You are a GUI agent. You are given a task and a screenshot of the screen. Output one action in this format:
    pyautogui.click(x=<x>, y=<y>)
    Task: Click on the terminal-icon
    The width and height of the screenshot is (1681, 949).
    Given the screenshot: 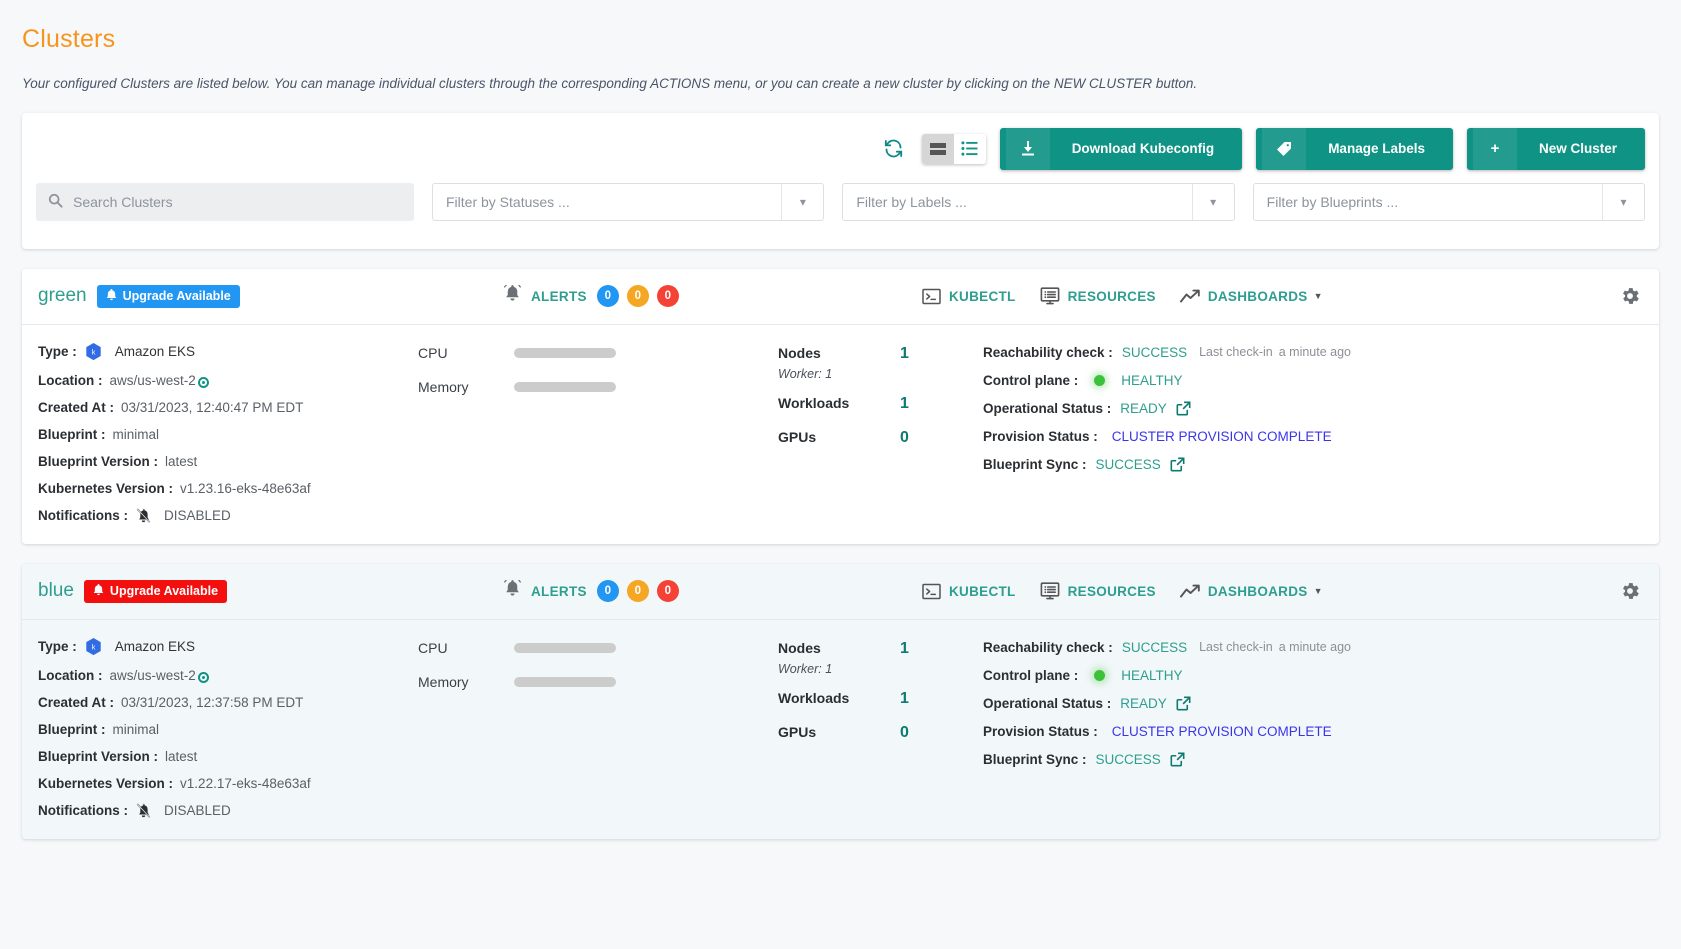 What is the action you would take?
    pyautogui.click(x=931, y=296)
    